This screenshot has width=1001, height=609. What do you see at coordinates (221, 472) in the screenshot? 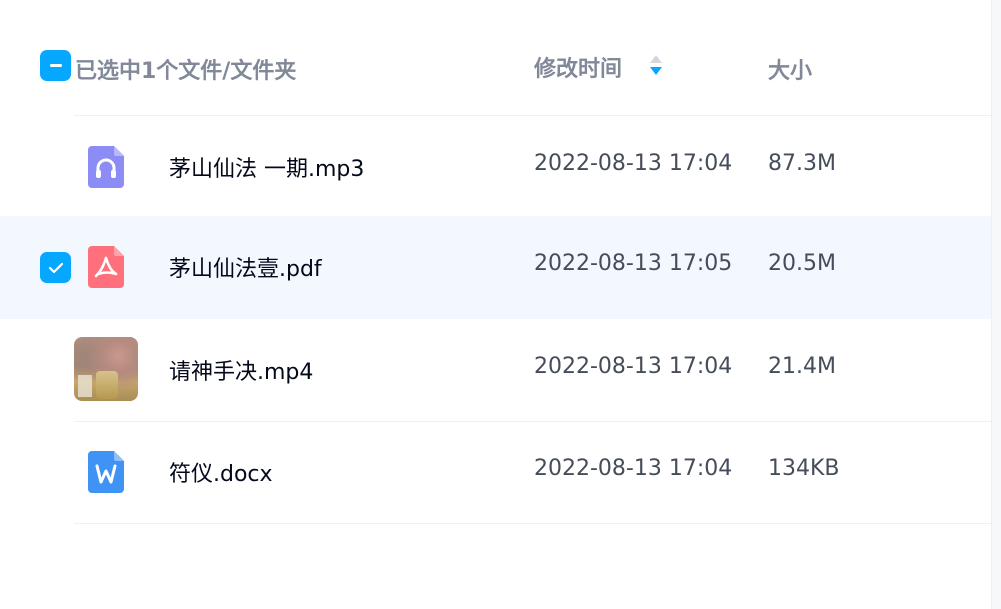
I see `file-name: 符仪.docx` at bounding box center [221, 472].